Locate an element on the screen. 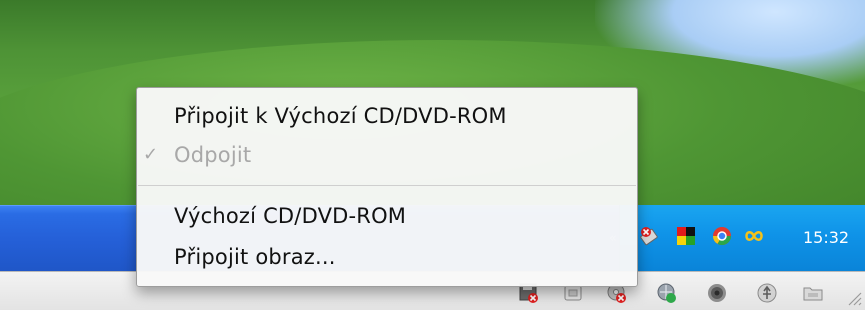 The width and height of the screenshot is (865, 310). menu-item-connect-default-cd-dvd: Připojit k Výchozí CD/DVD-ROM is located at coordinates (387, 116).